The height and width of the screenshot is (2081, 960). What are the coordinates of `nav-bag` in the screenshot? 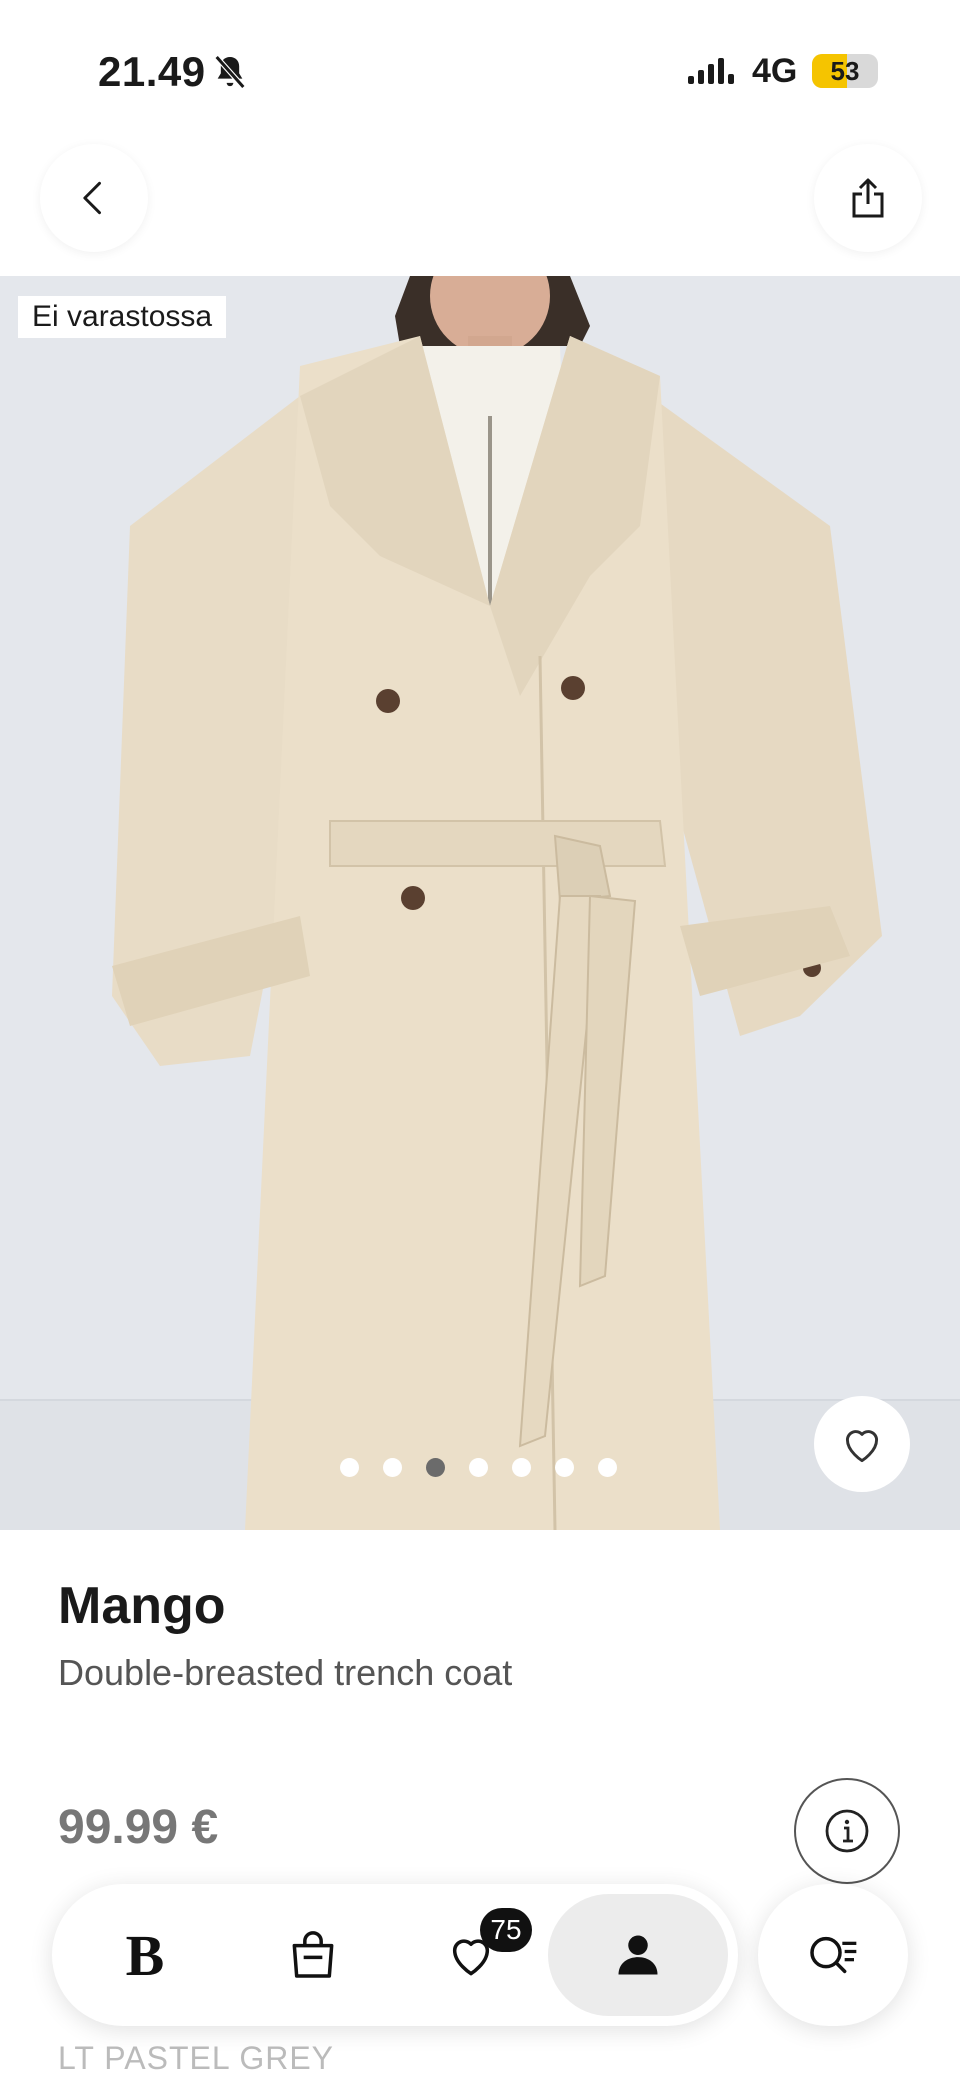 It's located at (313, 1955).